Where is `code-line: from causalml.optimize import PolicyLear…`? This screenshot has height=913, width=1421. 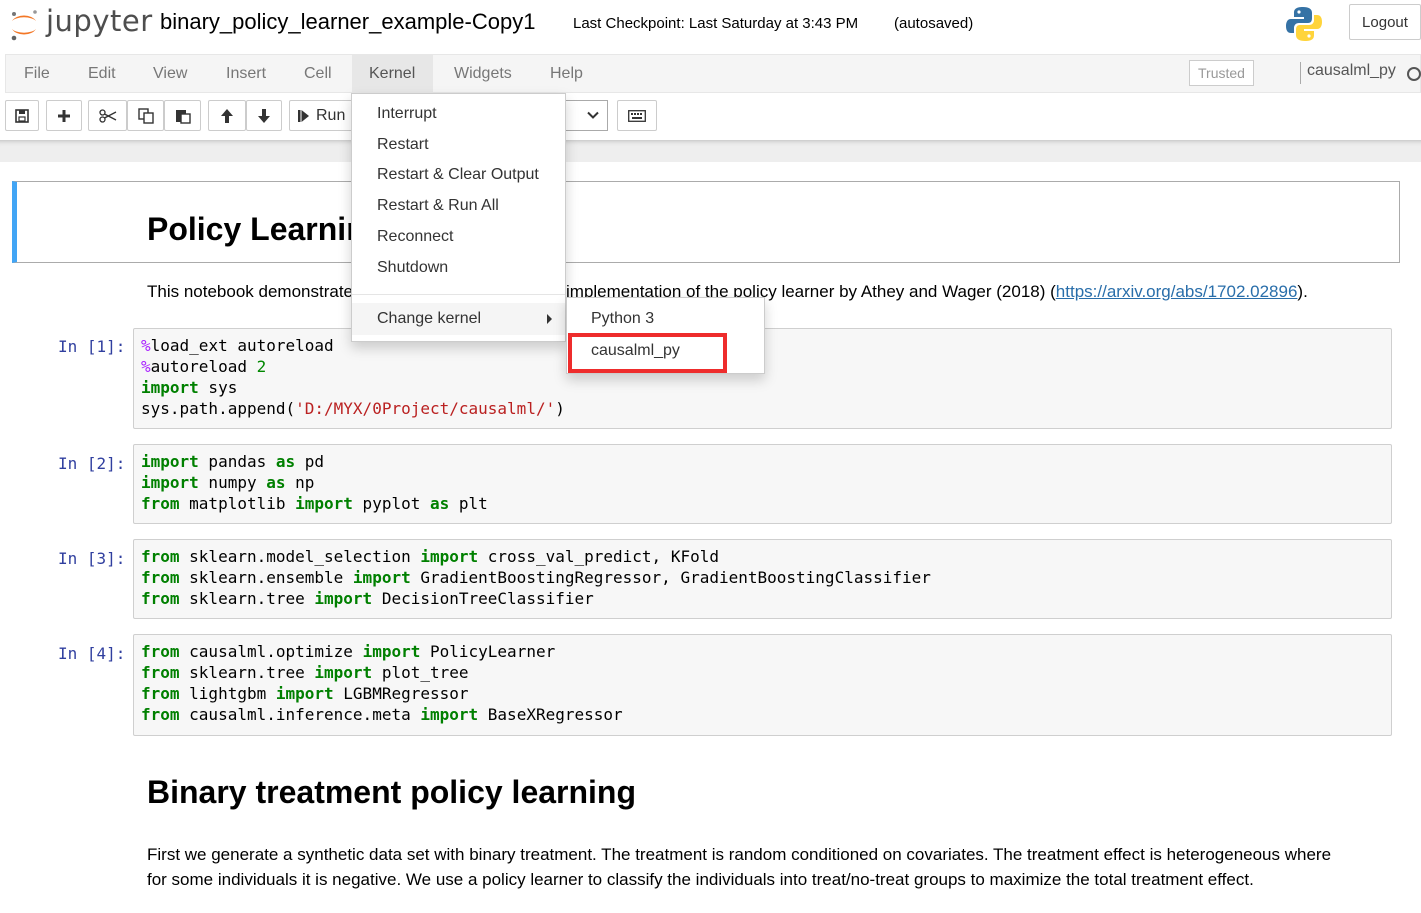
code-line: from causalml.optimize import PolicyLear… is located at coordinates (348, 651).